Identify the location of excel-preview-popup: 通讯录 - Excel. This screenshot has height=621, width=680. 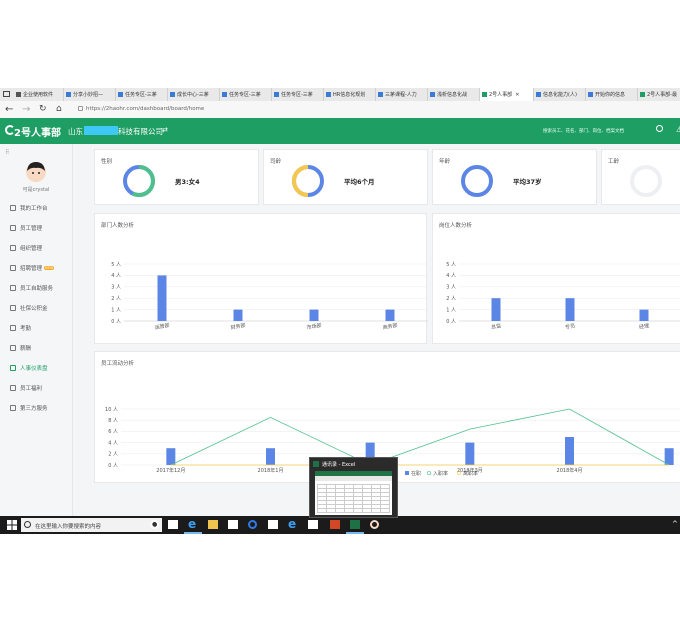
(353, 487).